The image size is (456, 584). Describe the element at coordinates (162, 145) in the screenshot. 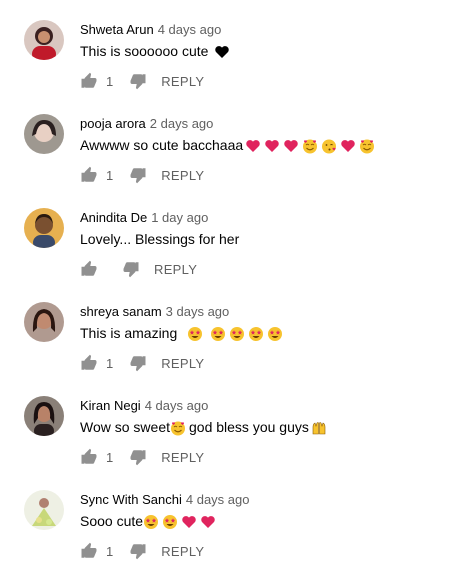

I see `comment-text-body: Awwww so cute bacchaaa` at that location.